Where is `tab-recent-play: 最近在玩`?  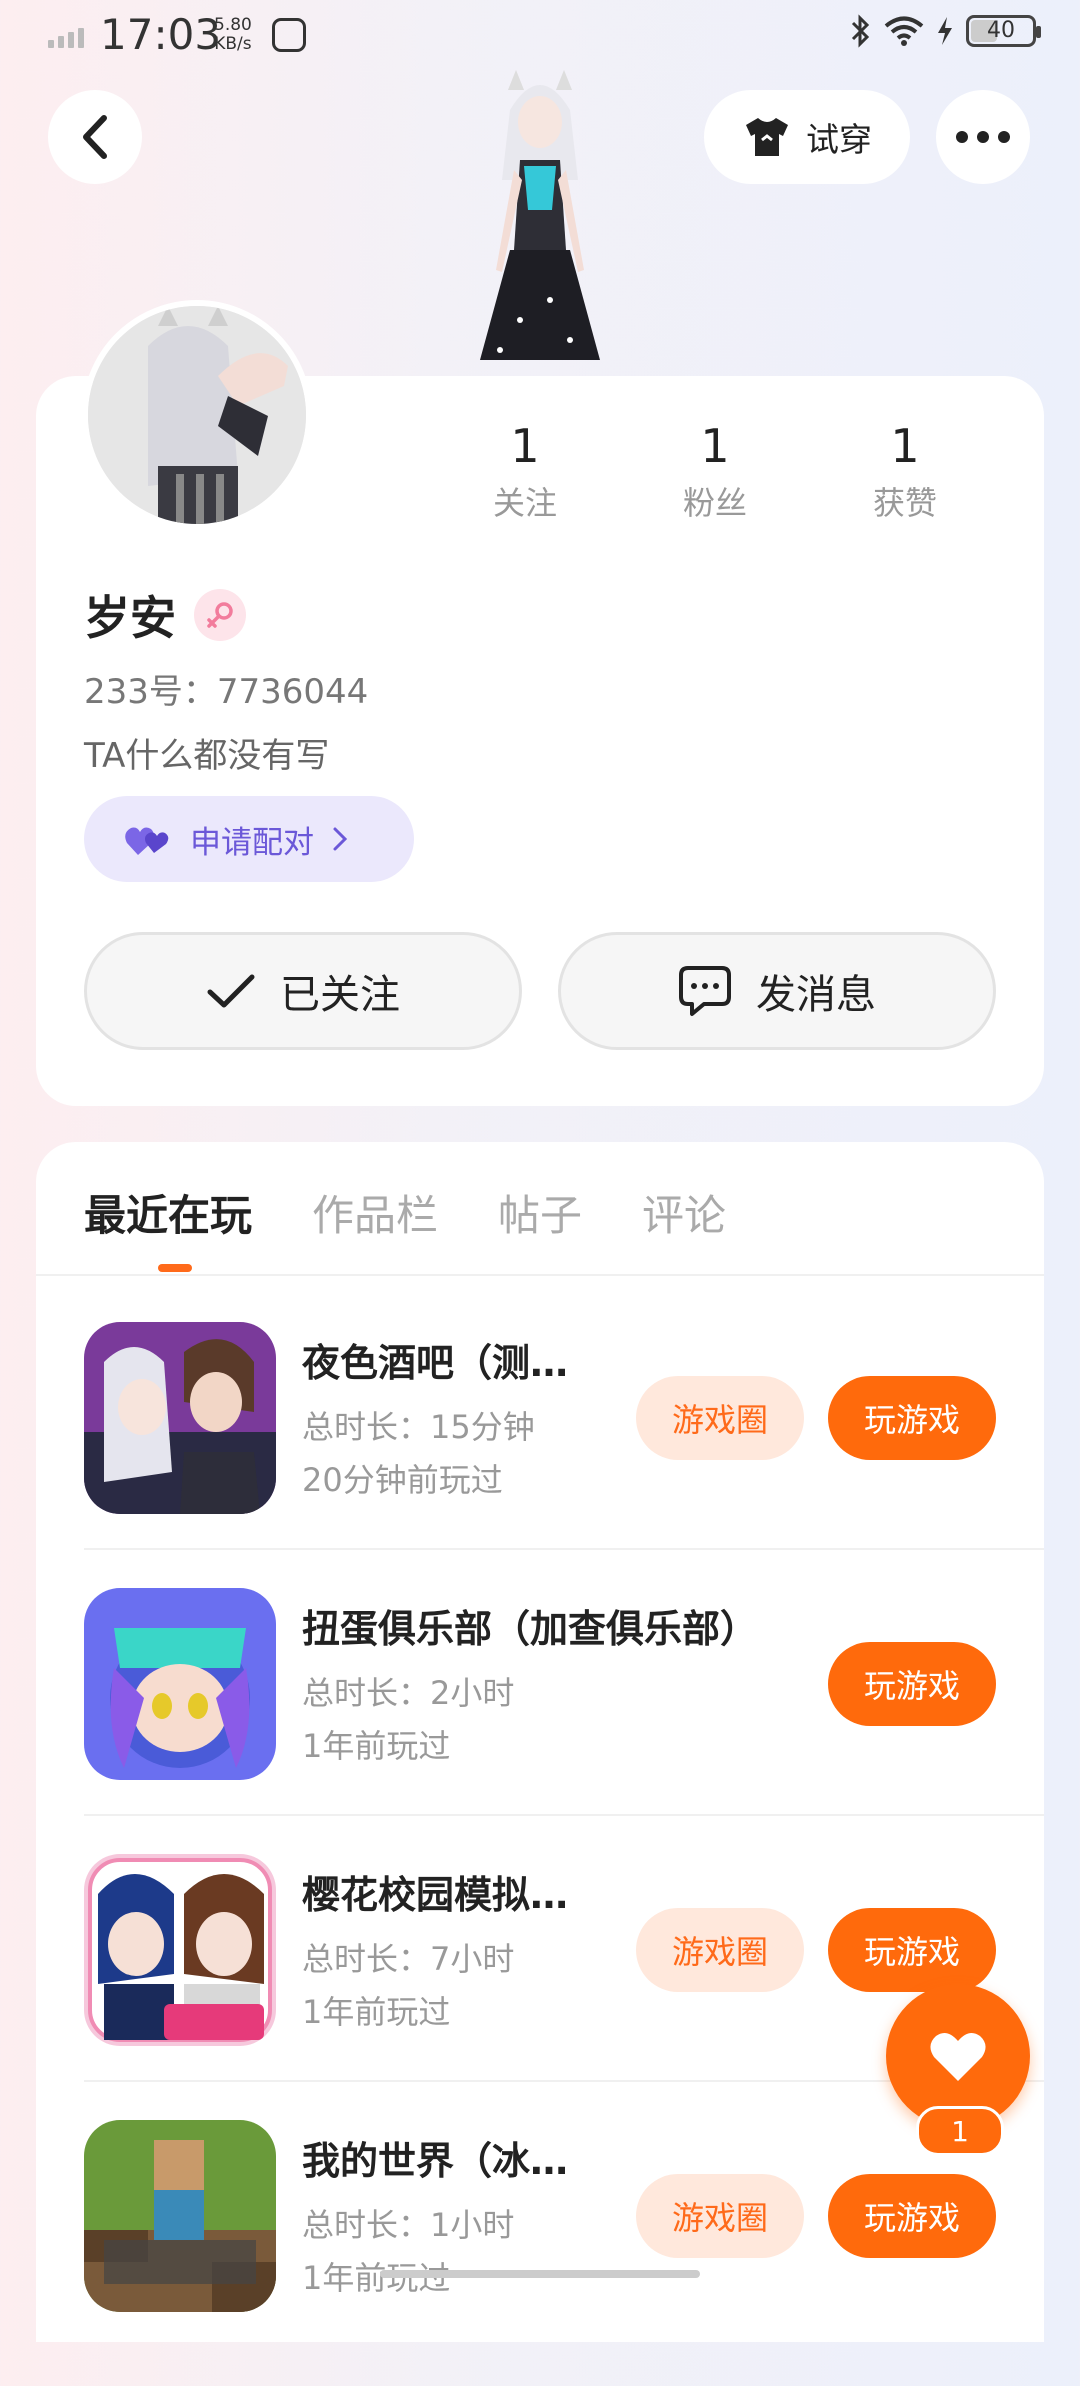 tab-recent-play: 最近在玩 is located at coordinates (168, 1212).